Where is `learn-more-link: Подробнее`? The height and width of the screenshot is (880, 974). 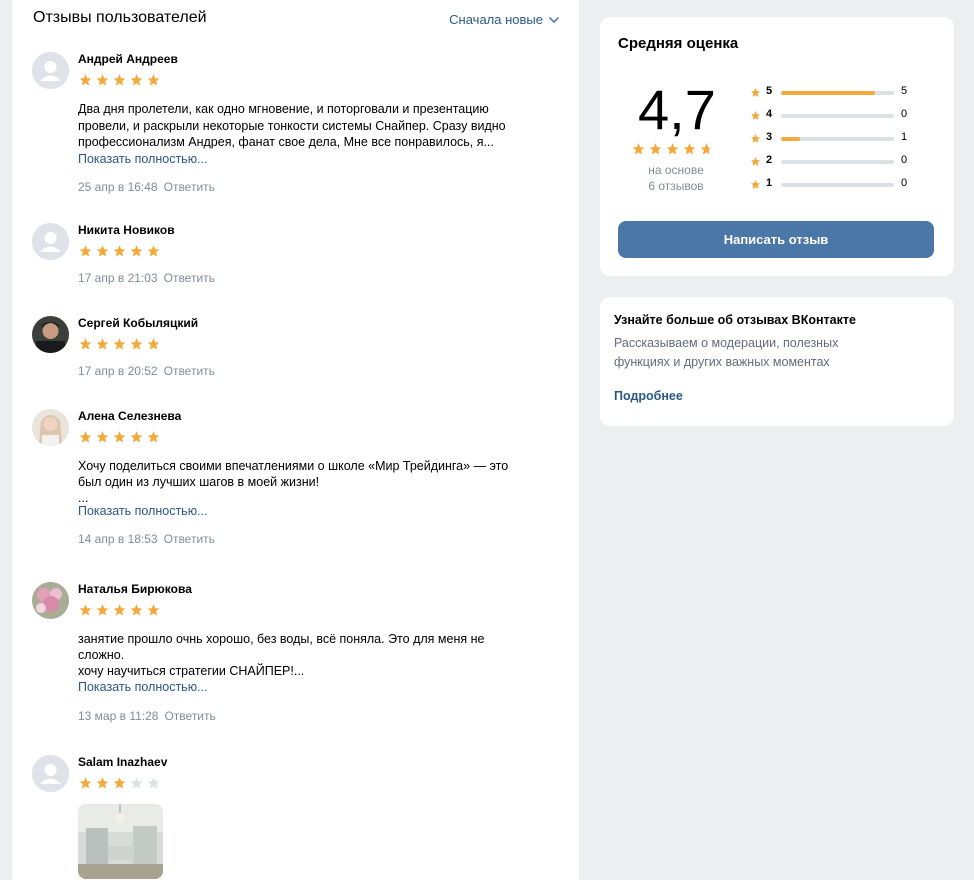 learn-more-link: Подробнее is located at coordinates (648, 396).